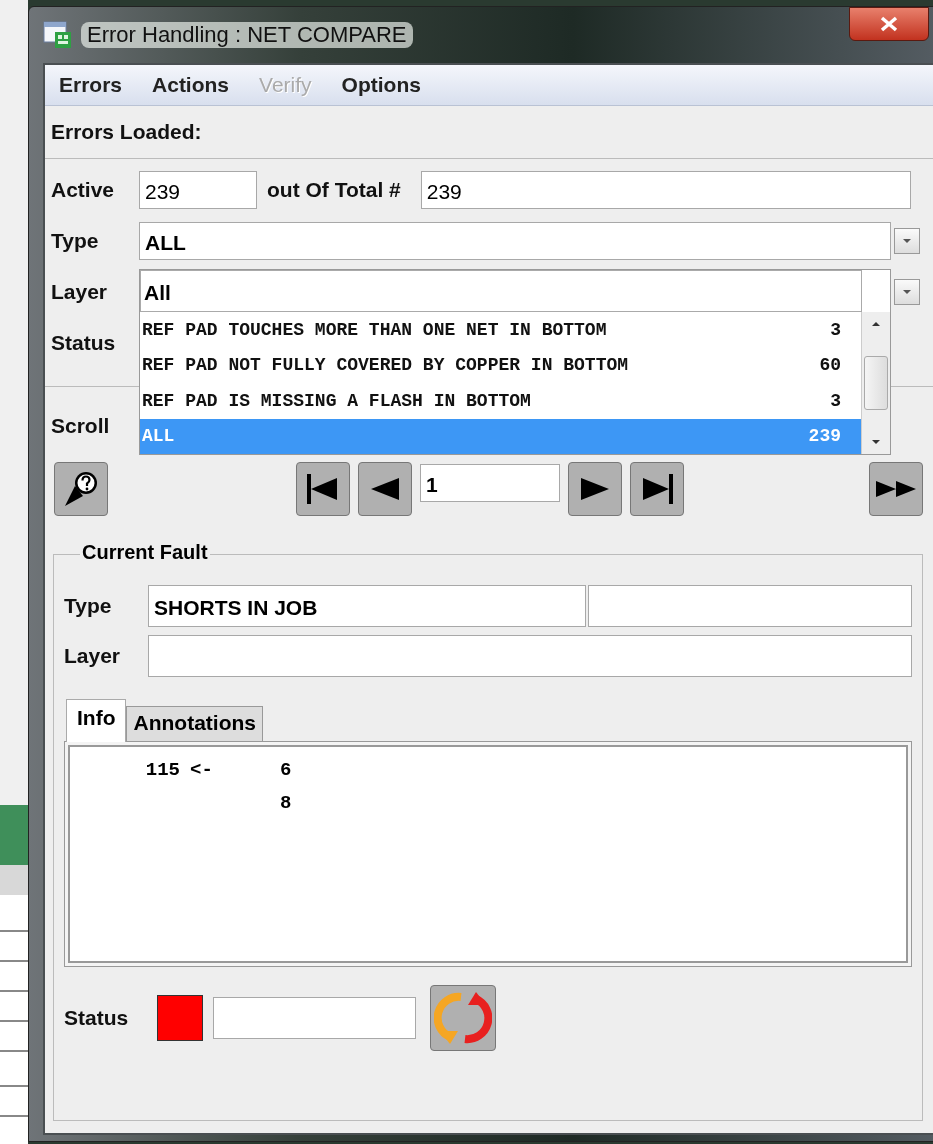  Describe the element at coordinates (876, 442) in the screenshot. I see `scroll-down-icon` at that location.